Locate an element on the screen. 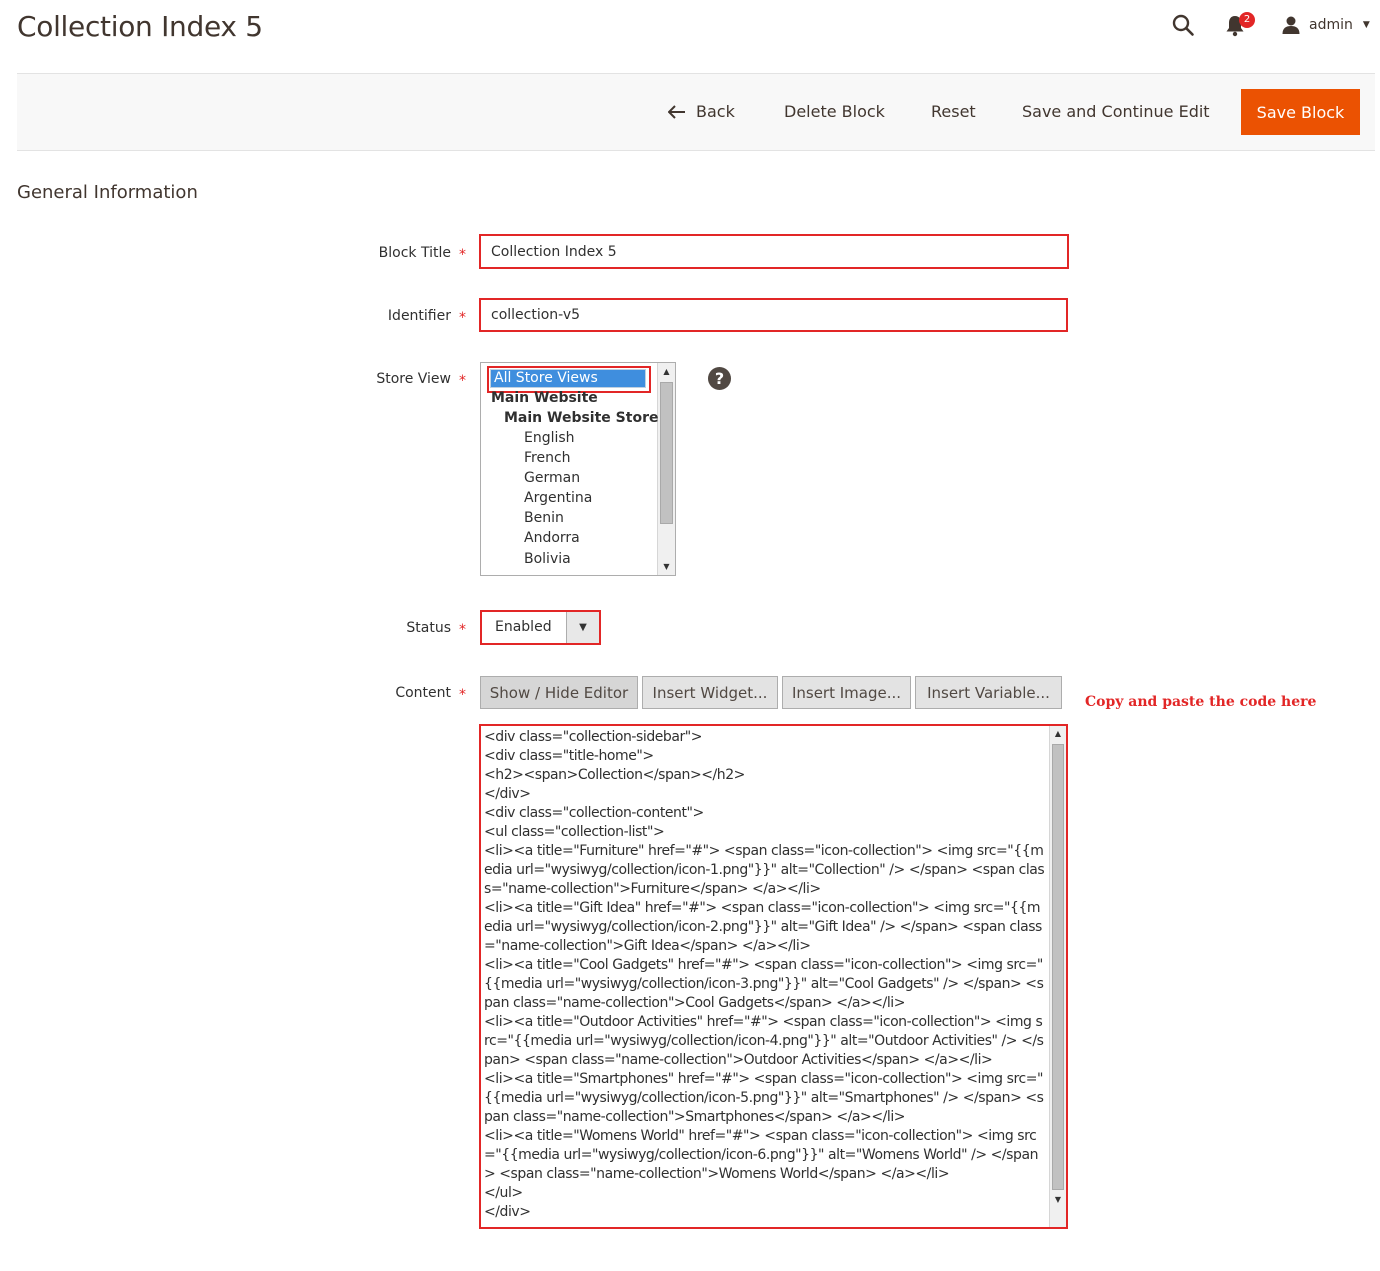 This screenshot has width=1380, height=1271. store-option: Andorra is located at coordinates (552, 538).